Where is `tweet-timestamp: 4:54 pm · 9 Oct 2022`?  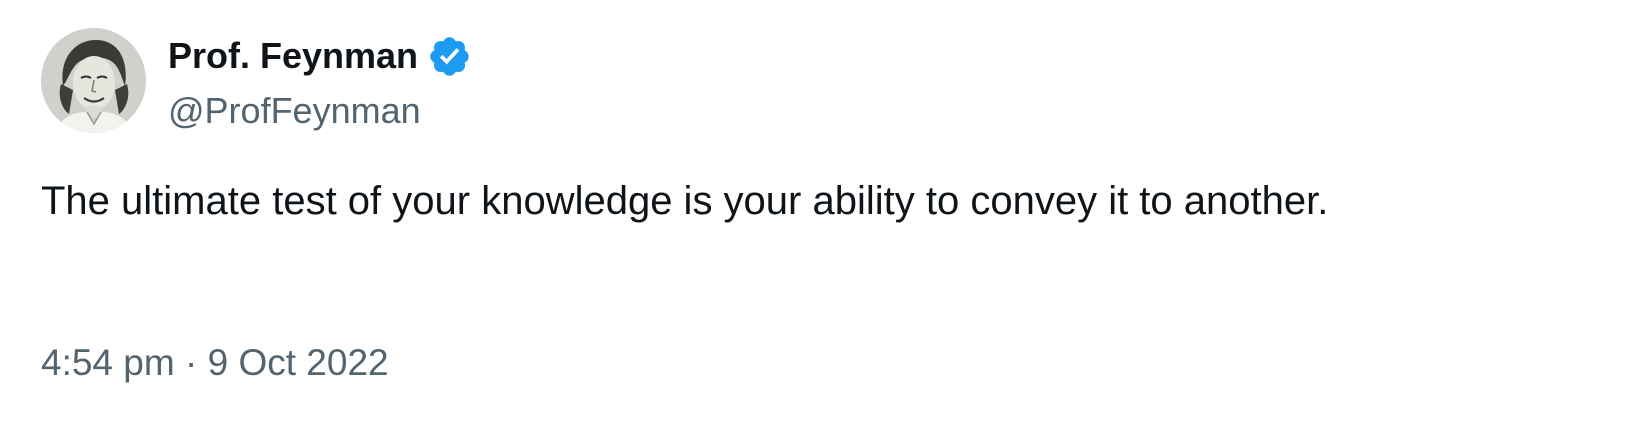
tweet-timestamp: 4:54 pm · 9 Oct 2022 is located at coordinates (215, 363).